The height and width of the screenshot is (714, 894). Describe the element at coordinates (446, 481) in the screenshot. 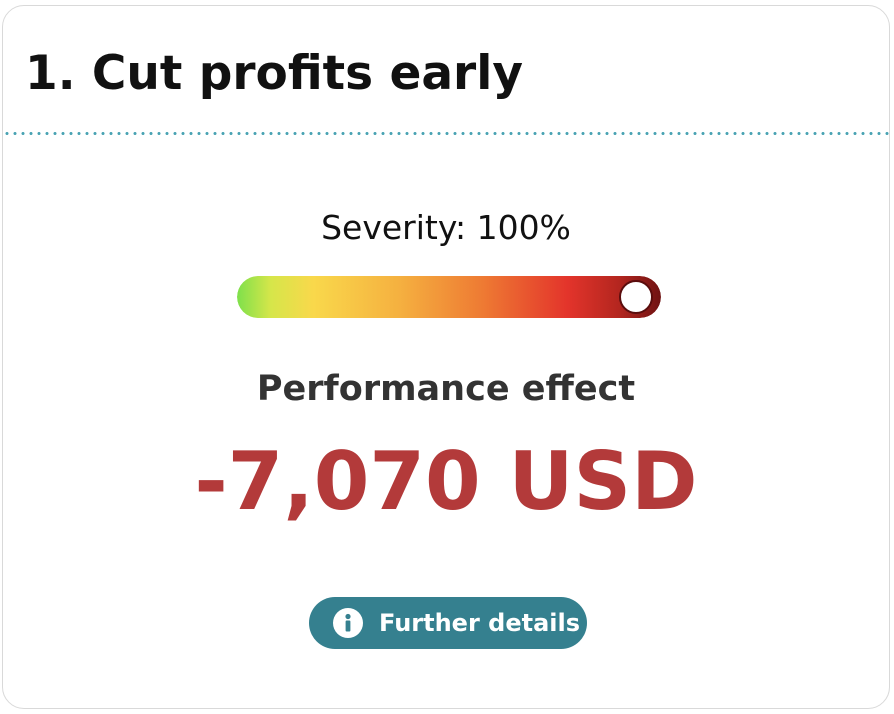

I see `performance-effect-value: -7,070 USD` at that location.